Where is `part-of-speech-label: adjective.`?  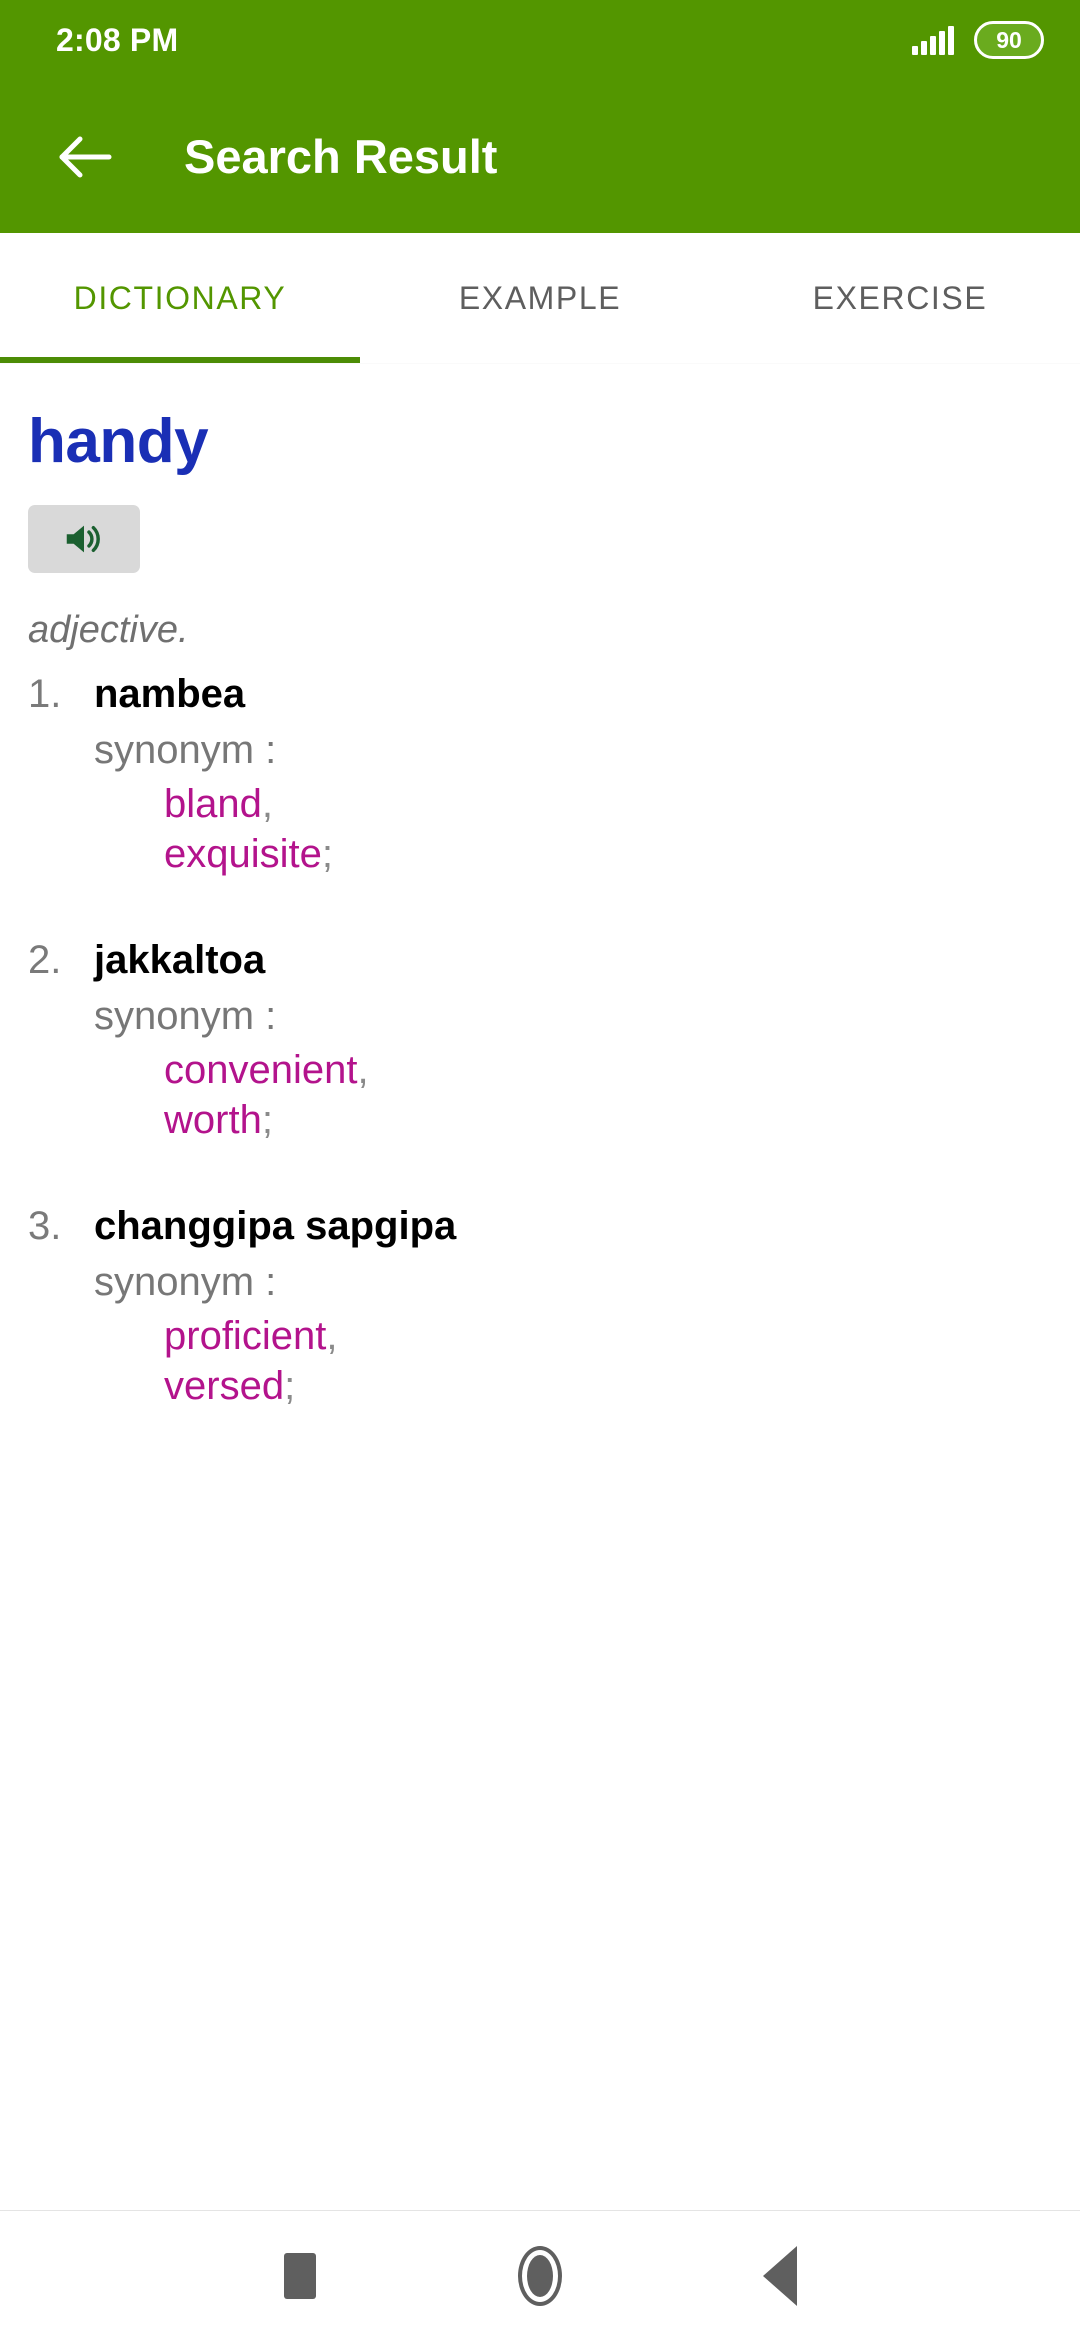 part-of-speech-label: adjective. is located at coordinates (108, 630).